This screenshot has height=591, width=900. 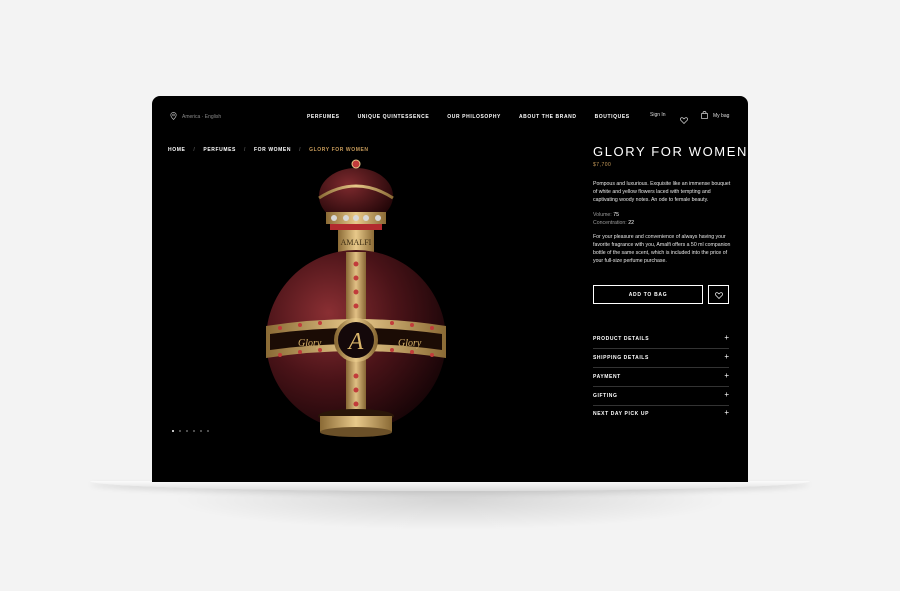 I want to click on my-bag-label: My bag, so click(x=721, y=116).